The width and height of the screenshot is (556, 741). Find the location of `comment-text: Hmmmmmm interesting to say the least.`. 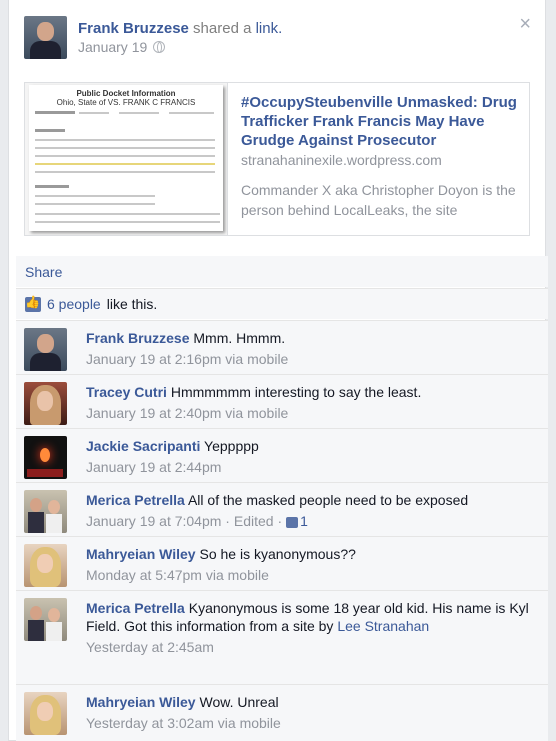

comment-text: Hmmmmmm interesting to say the least. is located at coordinates (294, 392).